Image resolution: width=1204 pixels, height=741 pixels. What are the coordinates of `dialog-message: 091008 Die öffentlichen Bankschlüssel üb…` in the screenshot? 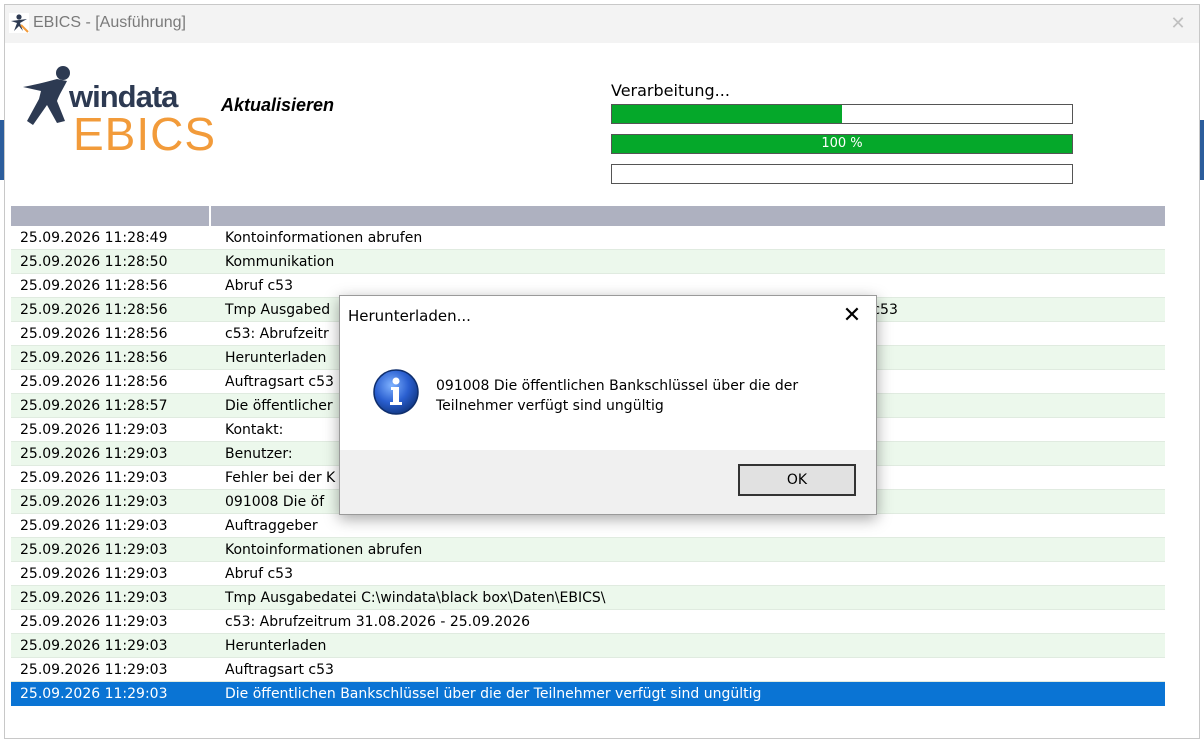 It's located at (617, 396).